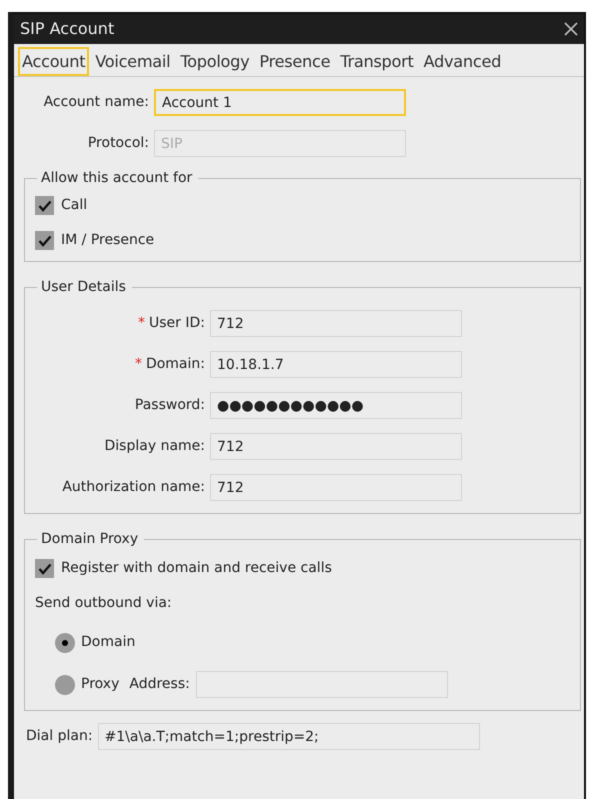  Describe the element at coordinates (59, 736) in the screenshot. I see `field-label: Dial plan:` at that location.